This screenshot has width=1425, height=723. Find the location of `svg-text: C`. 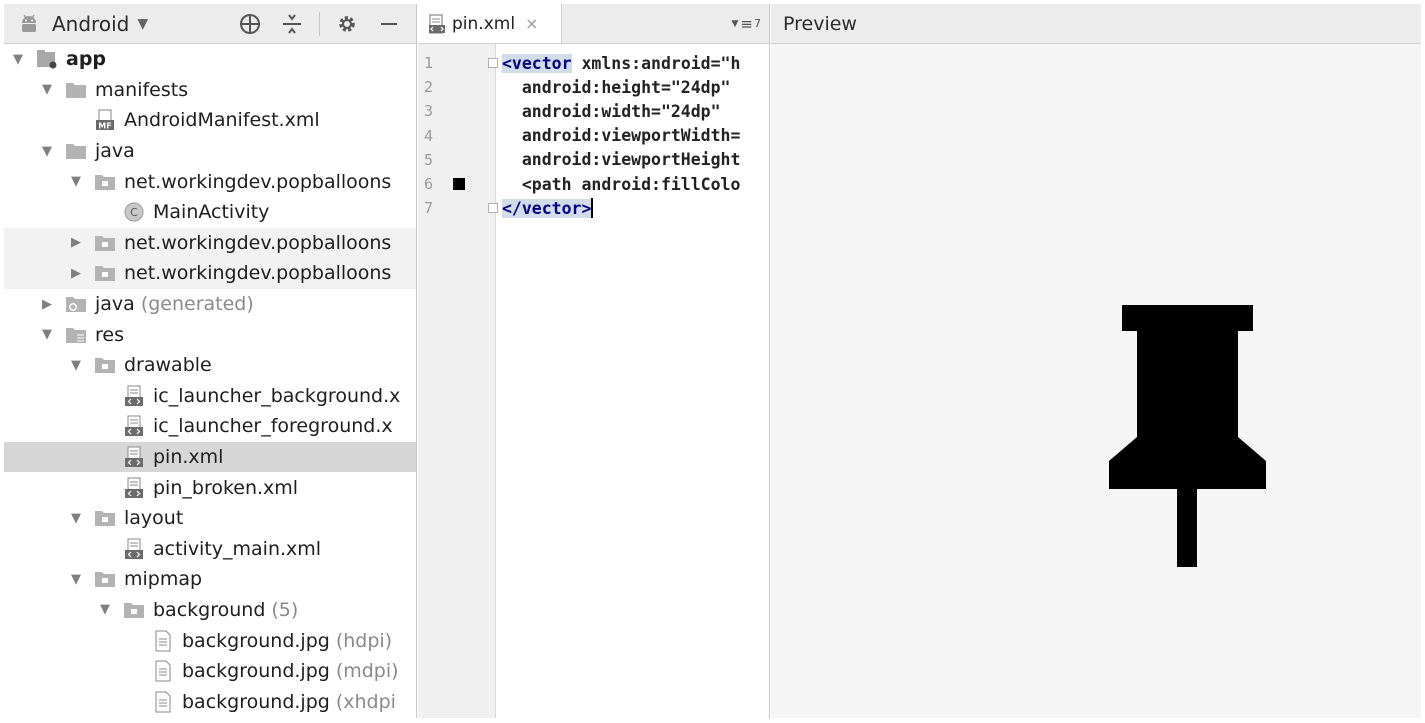

svg-text: C is located at coordinates (134, 212).